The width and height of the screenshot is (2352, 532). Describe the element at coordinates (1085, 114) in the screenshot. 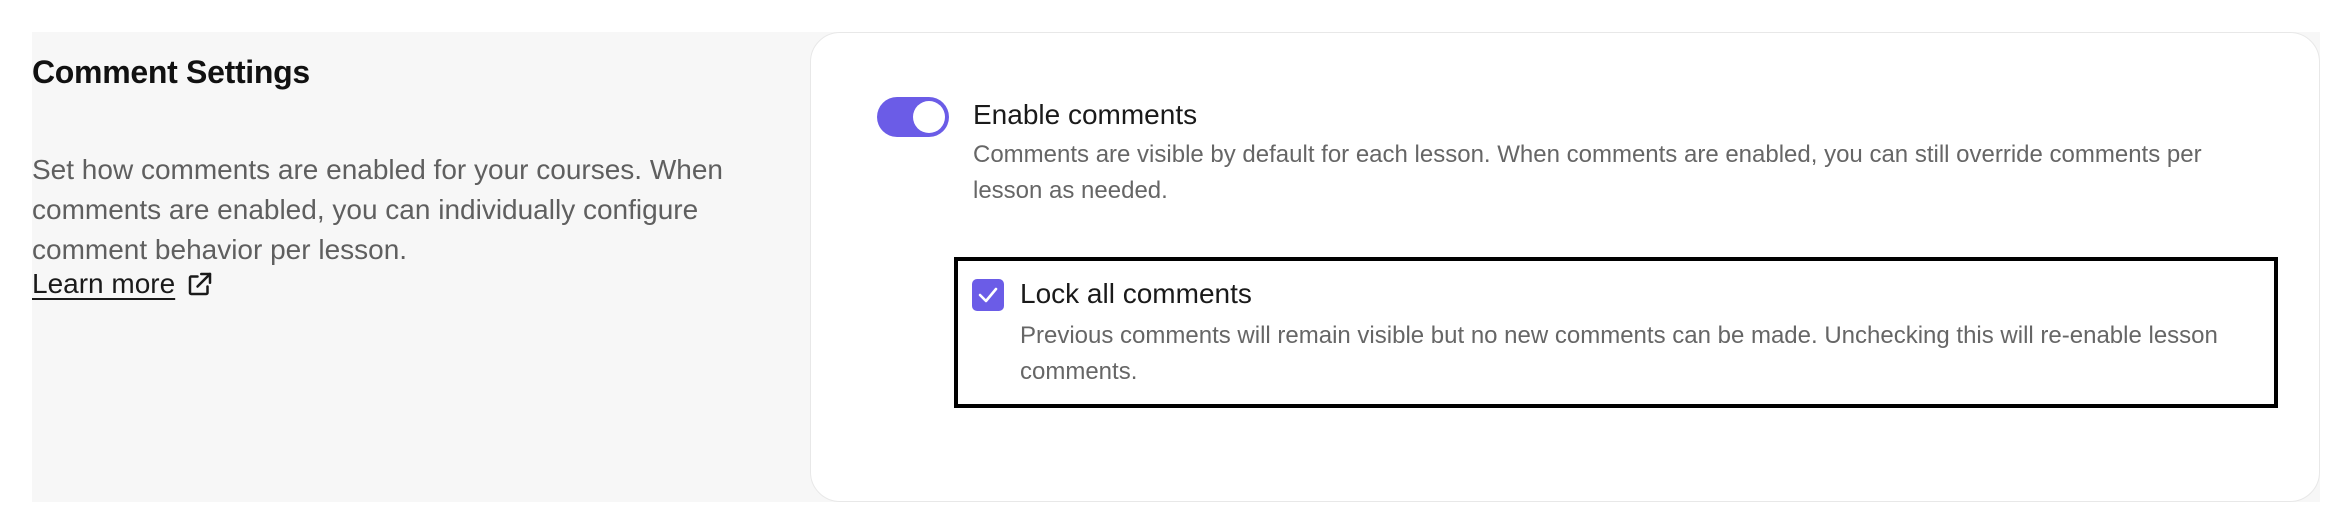

I see `enable-comments-label: Enable comments` at that location.